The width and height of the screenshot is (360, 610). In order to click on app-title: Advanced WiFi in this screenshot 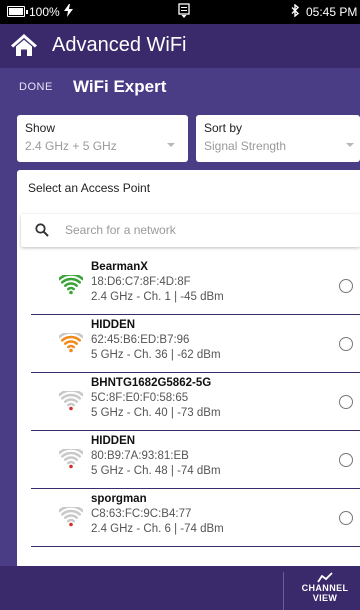, I will do `click(119, 45)`.